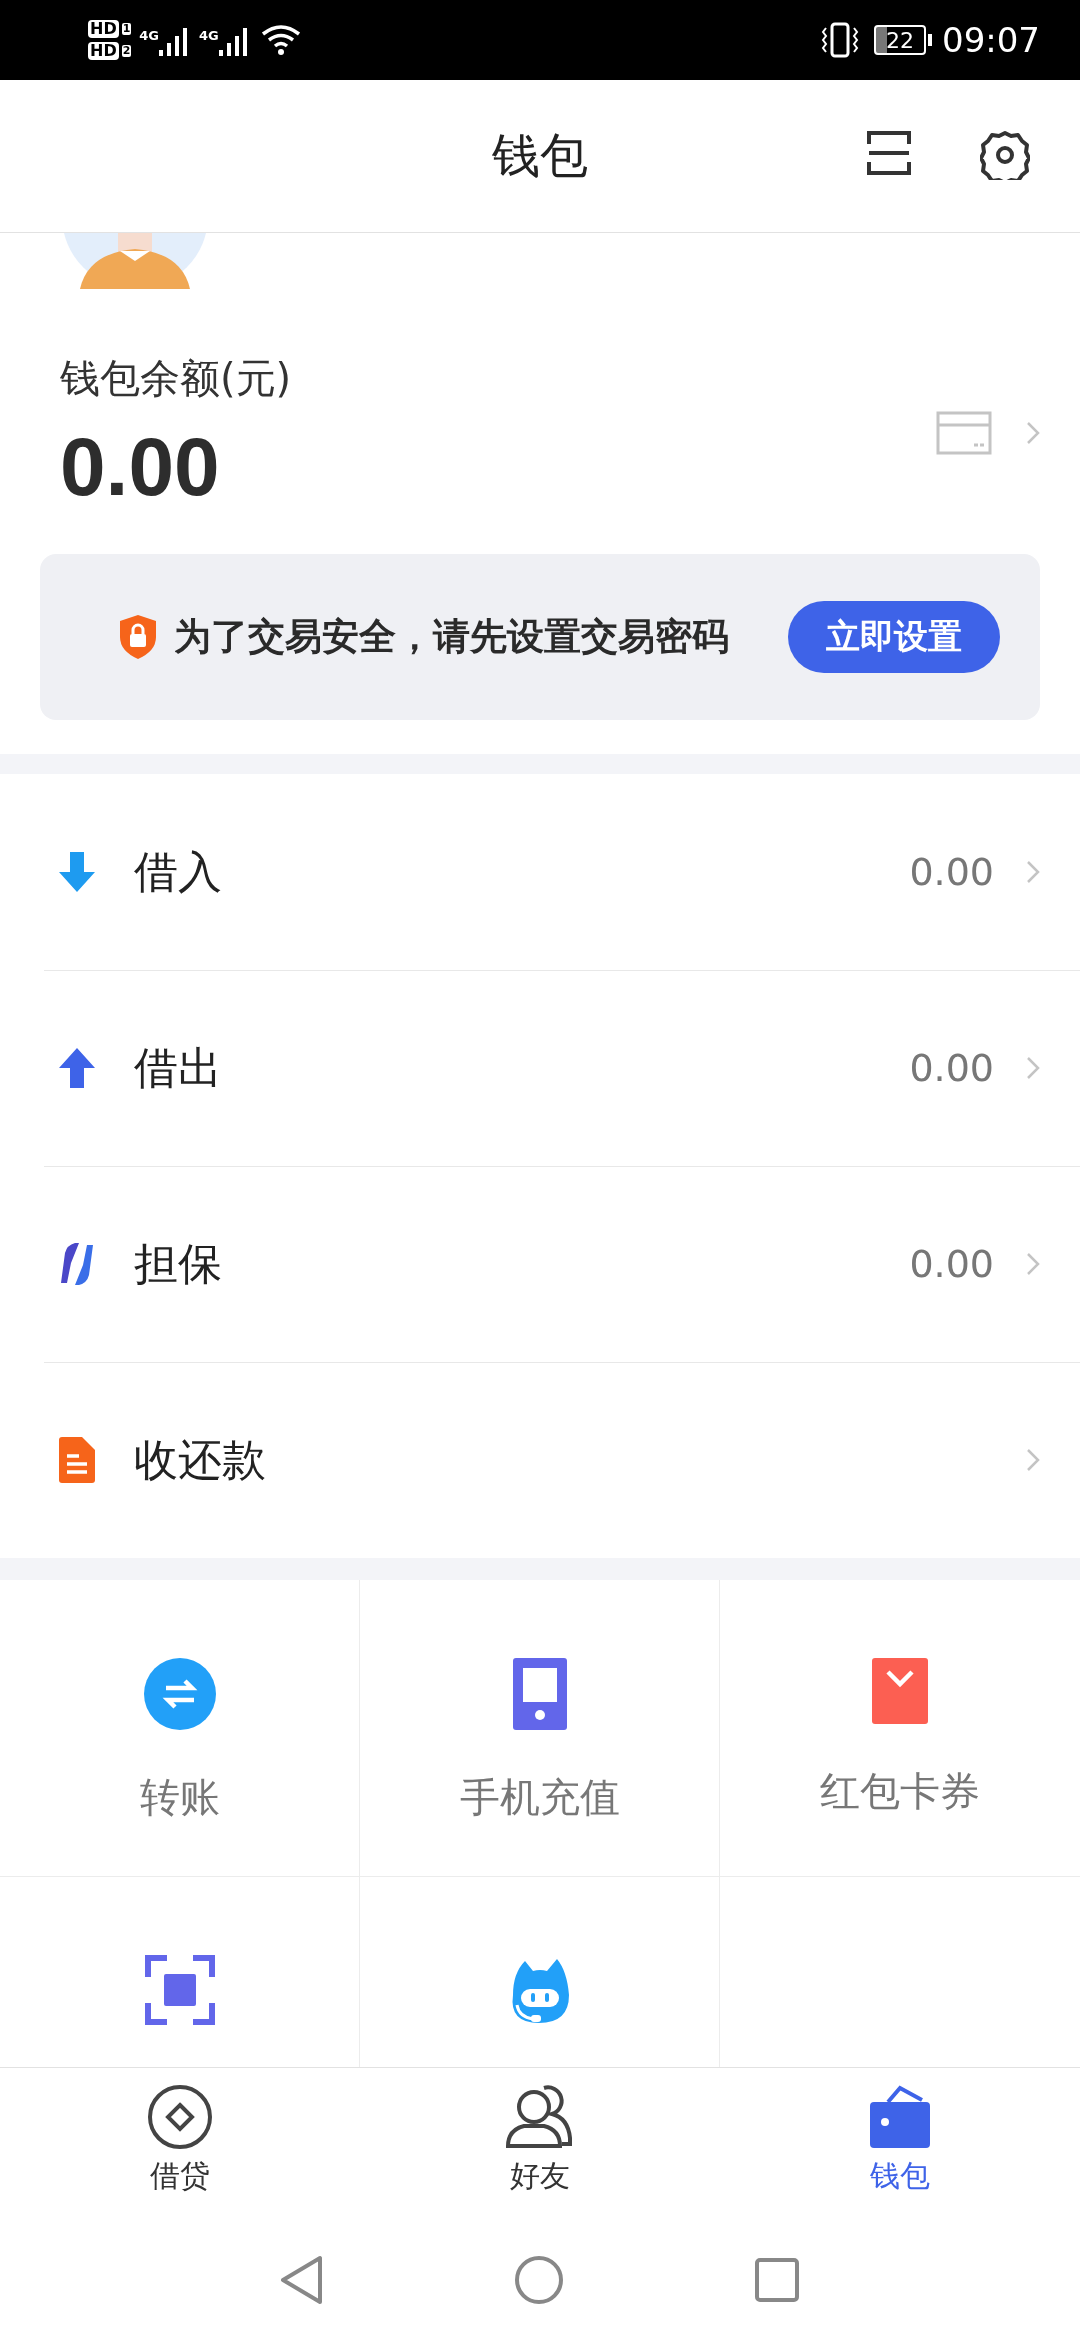 This screenshot has width=1080, height=2340. I want to click on recents-icon, so click(777, 2280).